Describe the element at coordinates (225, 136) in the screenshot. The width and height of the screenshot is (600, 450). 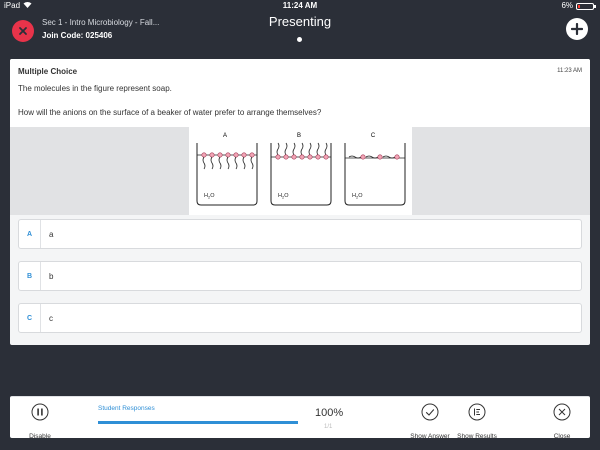
I see `beaker-label-a: A` at that location.